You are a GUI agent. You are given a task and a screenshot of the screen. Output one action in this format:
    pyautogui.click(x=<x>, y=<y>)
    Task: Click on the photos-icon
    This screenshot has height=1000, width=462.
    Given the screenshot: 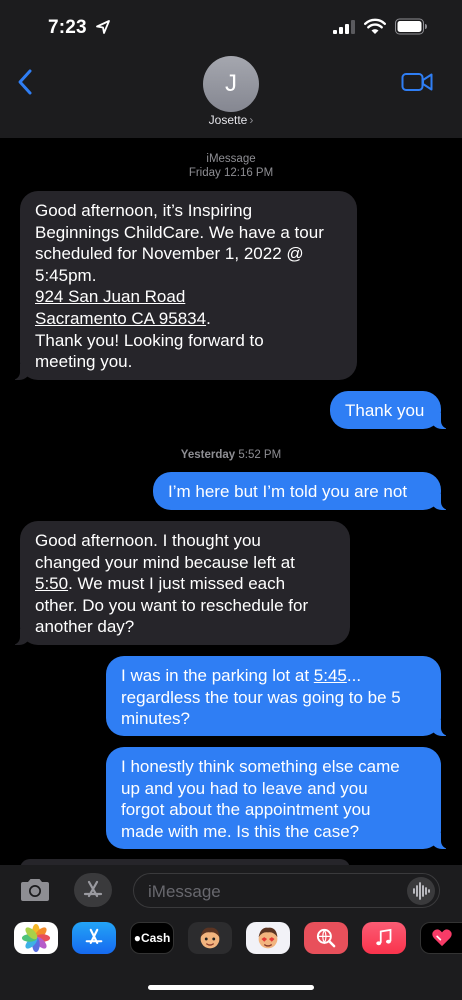 What is the action you would take?
    pyautogui.click(x=36, y=938)
    